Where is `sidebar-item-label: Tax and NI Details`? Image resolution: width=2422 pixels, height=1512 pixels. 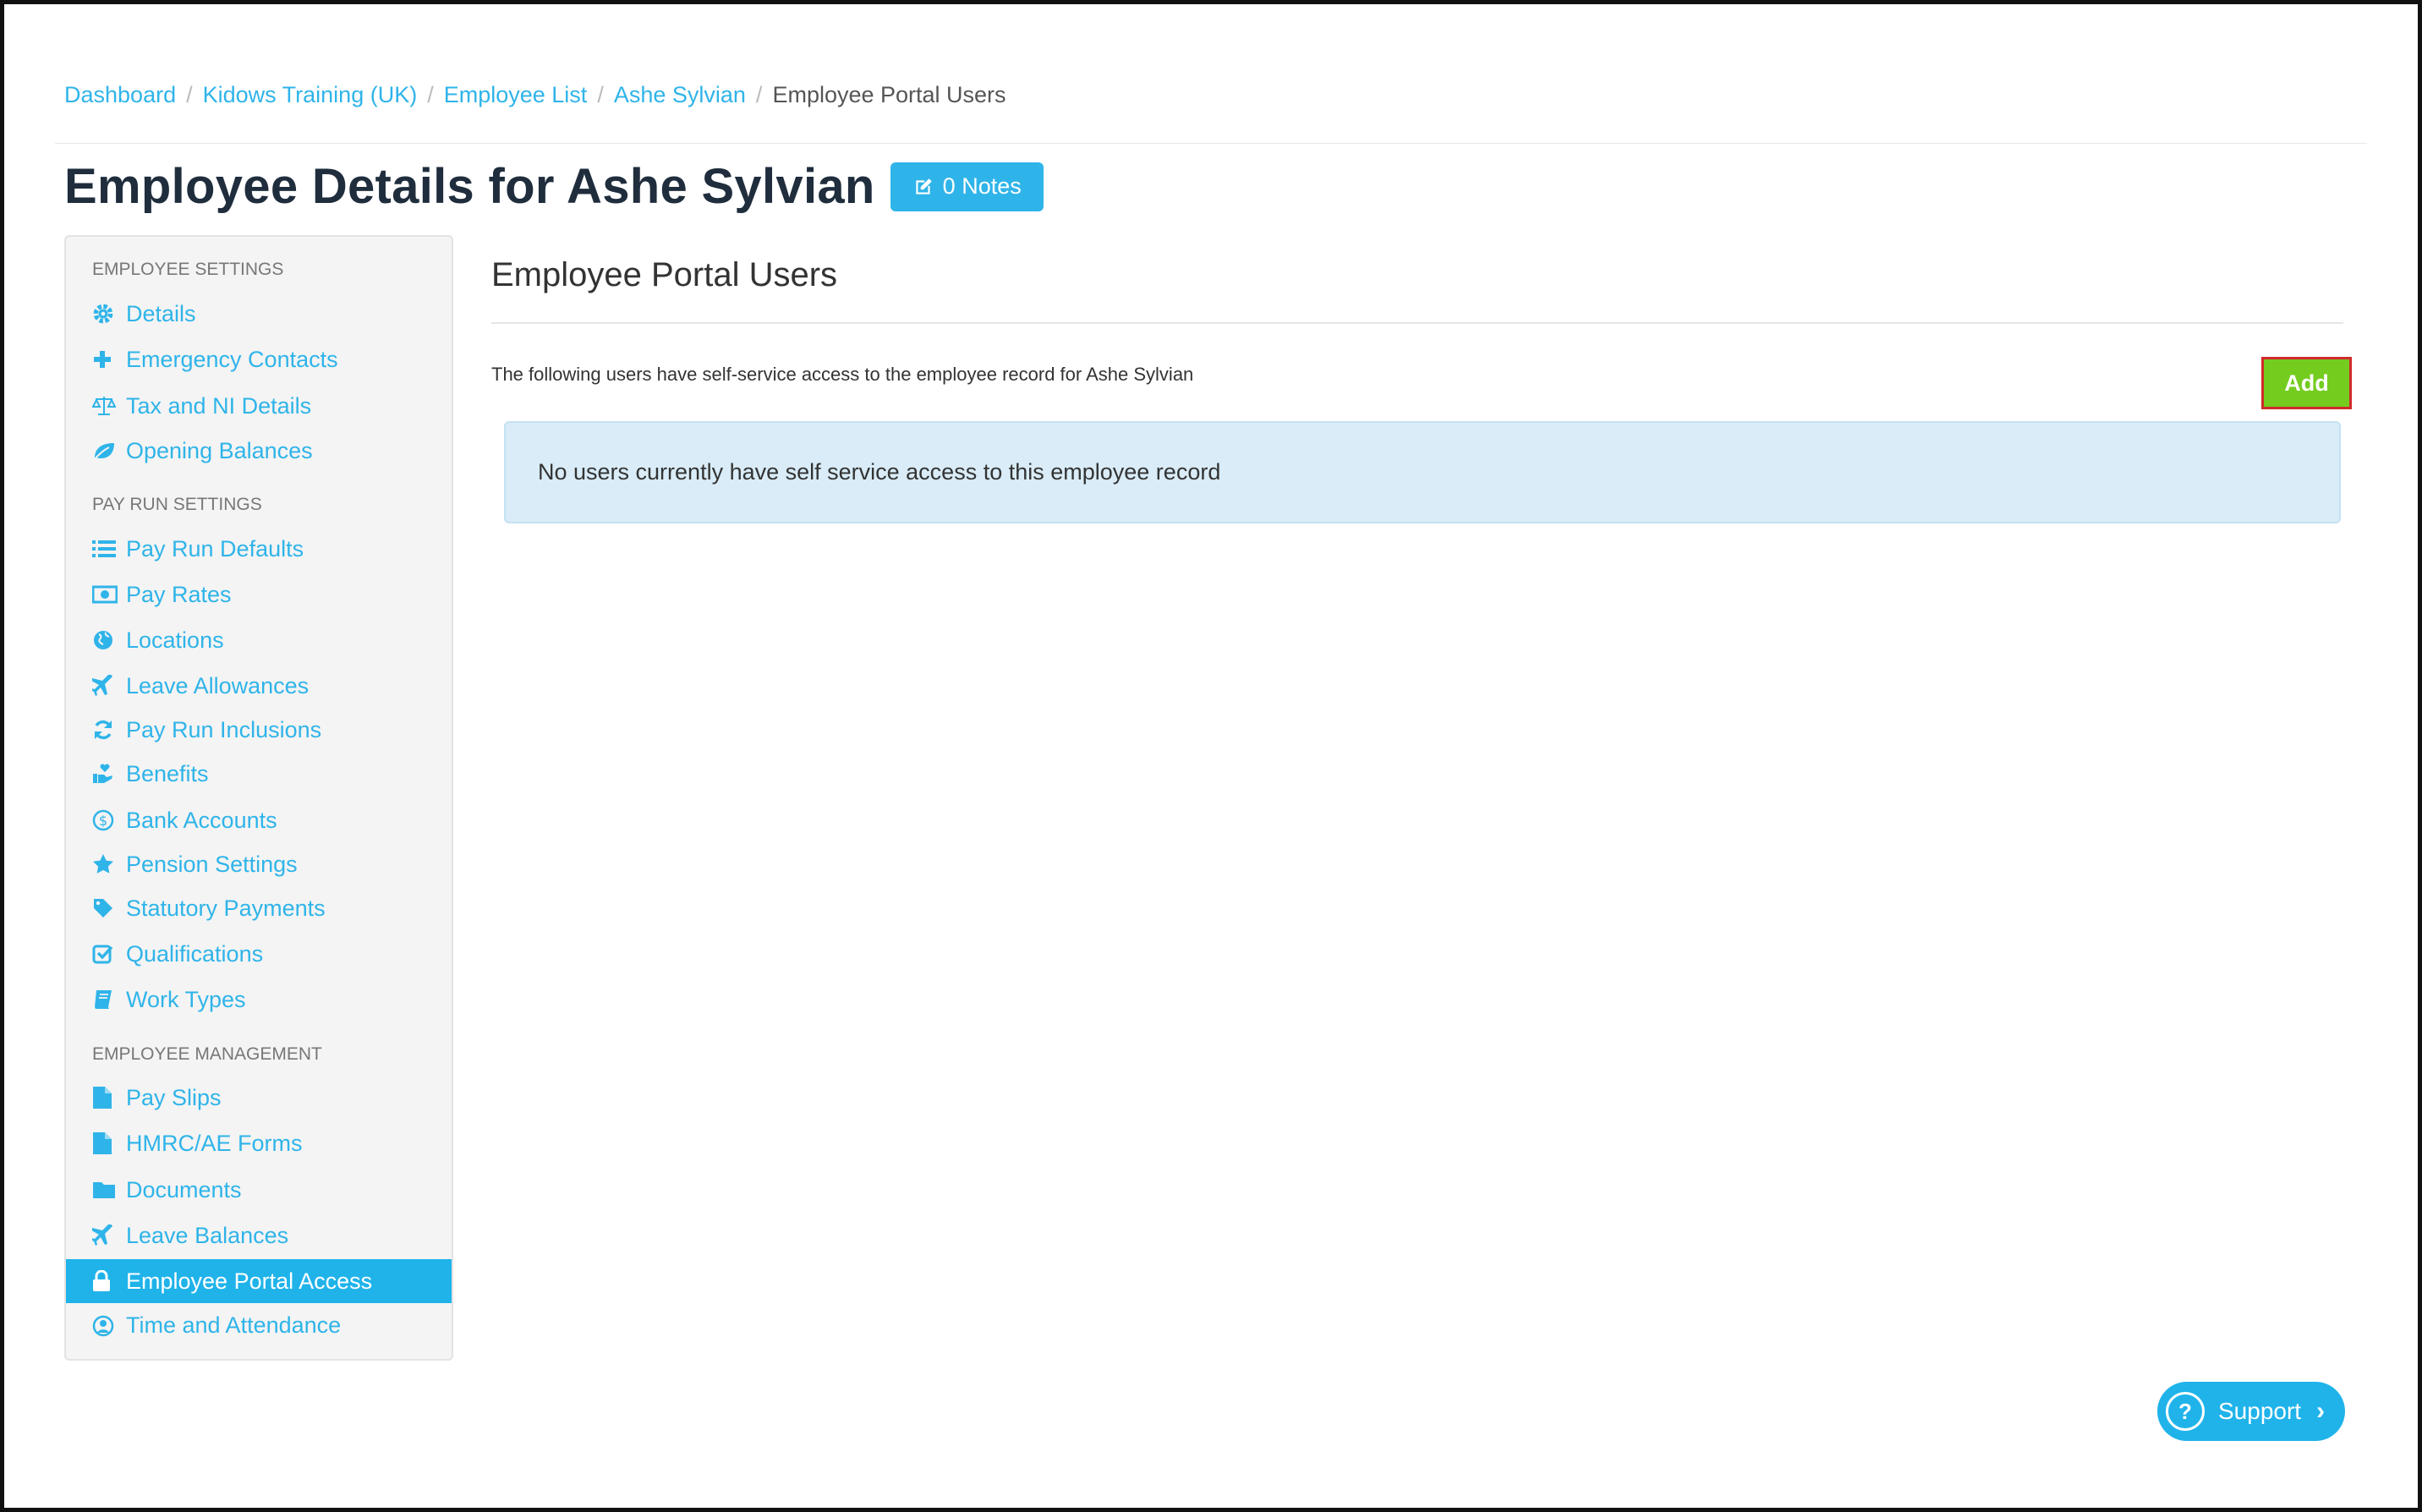
sidebar-item-label: Tax and NI Details is located at coordinates (219, 405).